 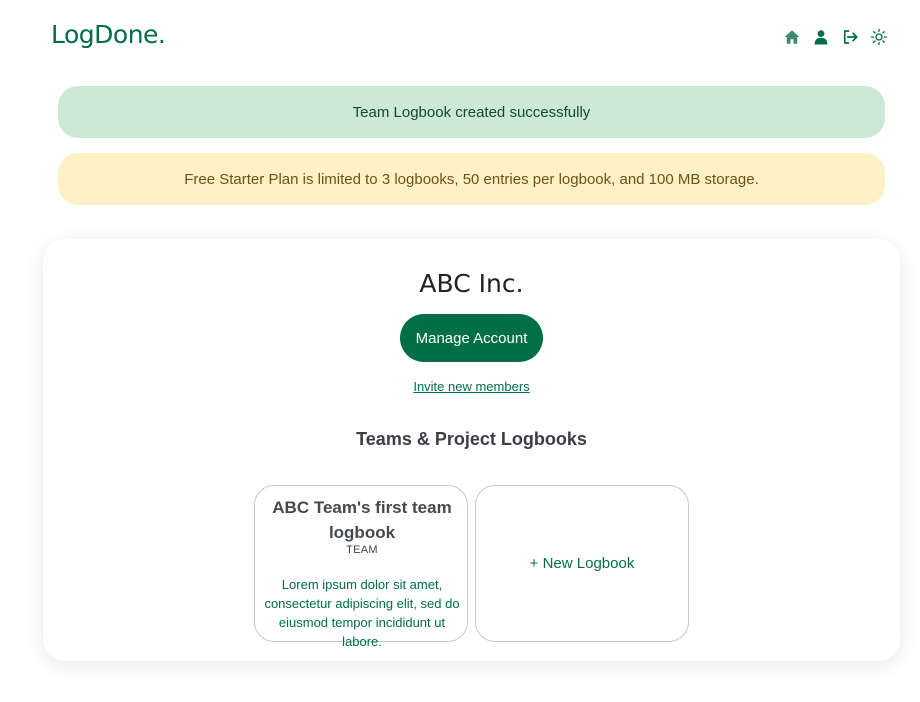 I want to click on user-icon, so click(x=821, y=37).